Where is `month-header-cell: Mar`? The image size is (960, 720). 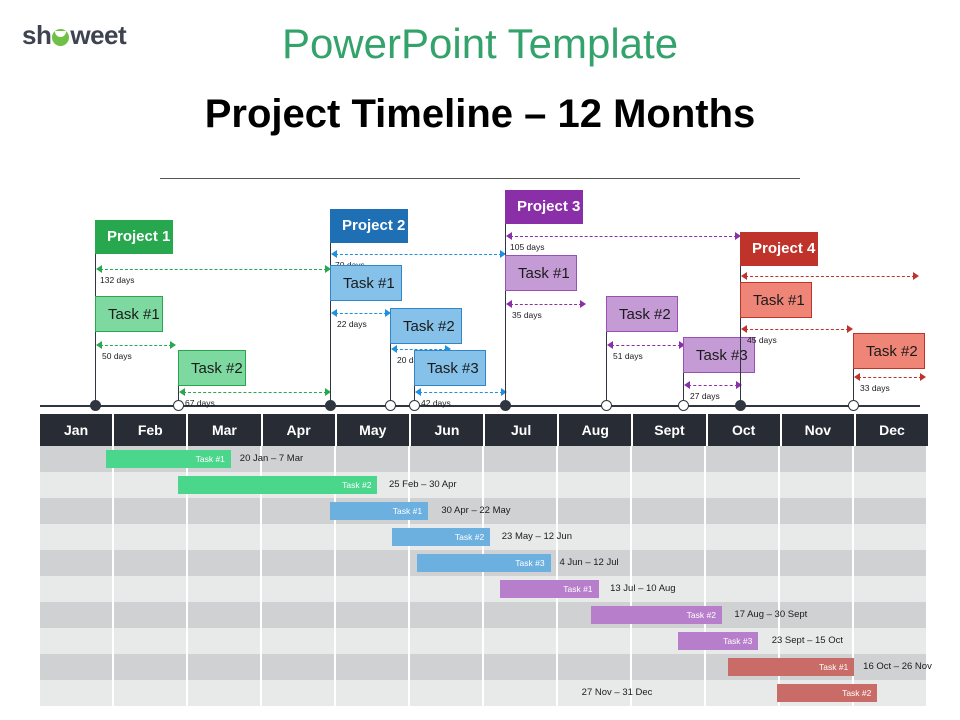
month-header-cell: Mar is located at coordinates (225, 430).